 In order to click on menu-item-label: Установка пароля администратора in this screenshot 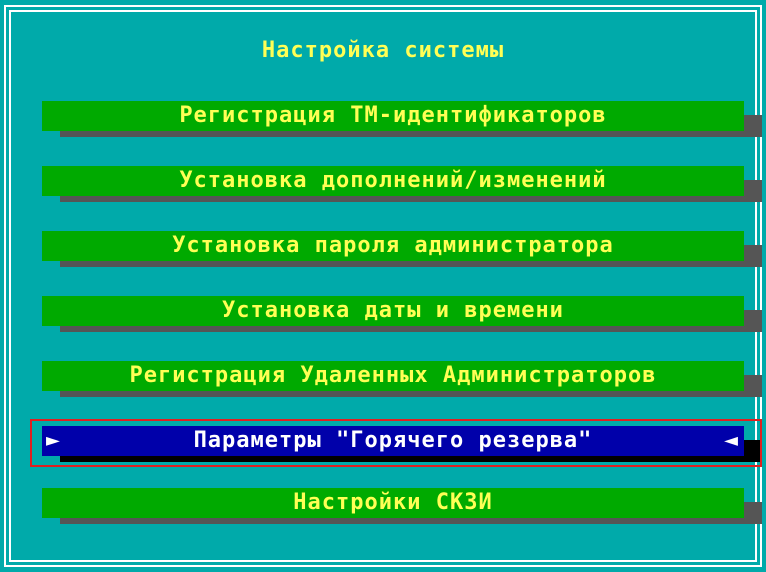, I will do `click(393, 246)`.